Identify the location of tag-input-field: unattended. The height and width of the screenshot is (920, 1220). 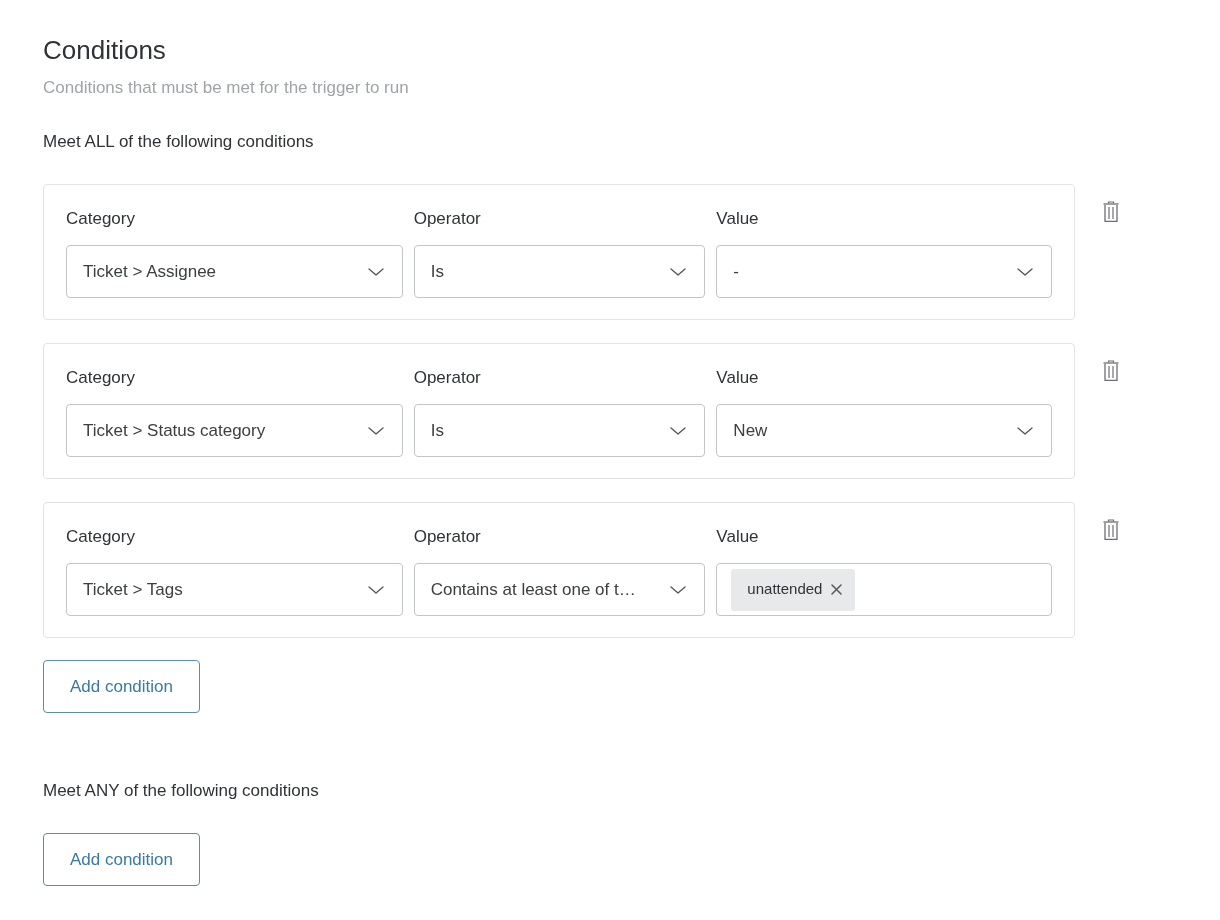
(884, 589).